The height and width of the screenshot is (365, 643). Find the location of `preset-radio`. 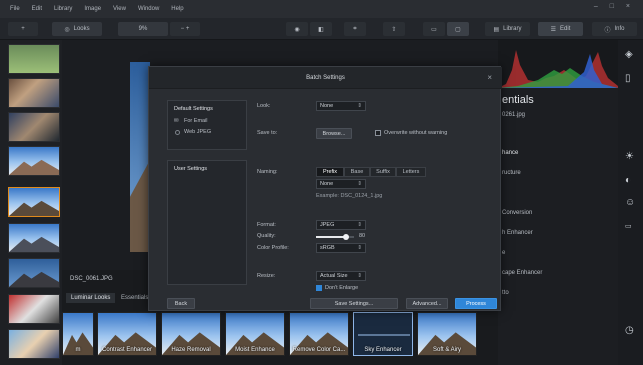

preset-radio is located at coordinates (177, 132).